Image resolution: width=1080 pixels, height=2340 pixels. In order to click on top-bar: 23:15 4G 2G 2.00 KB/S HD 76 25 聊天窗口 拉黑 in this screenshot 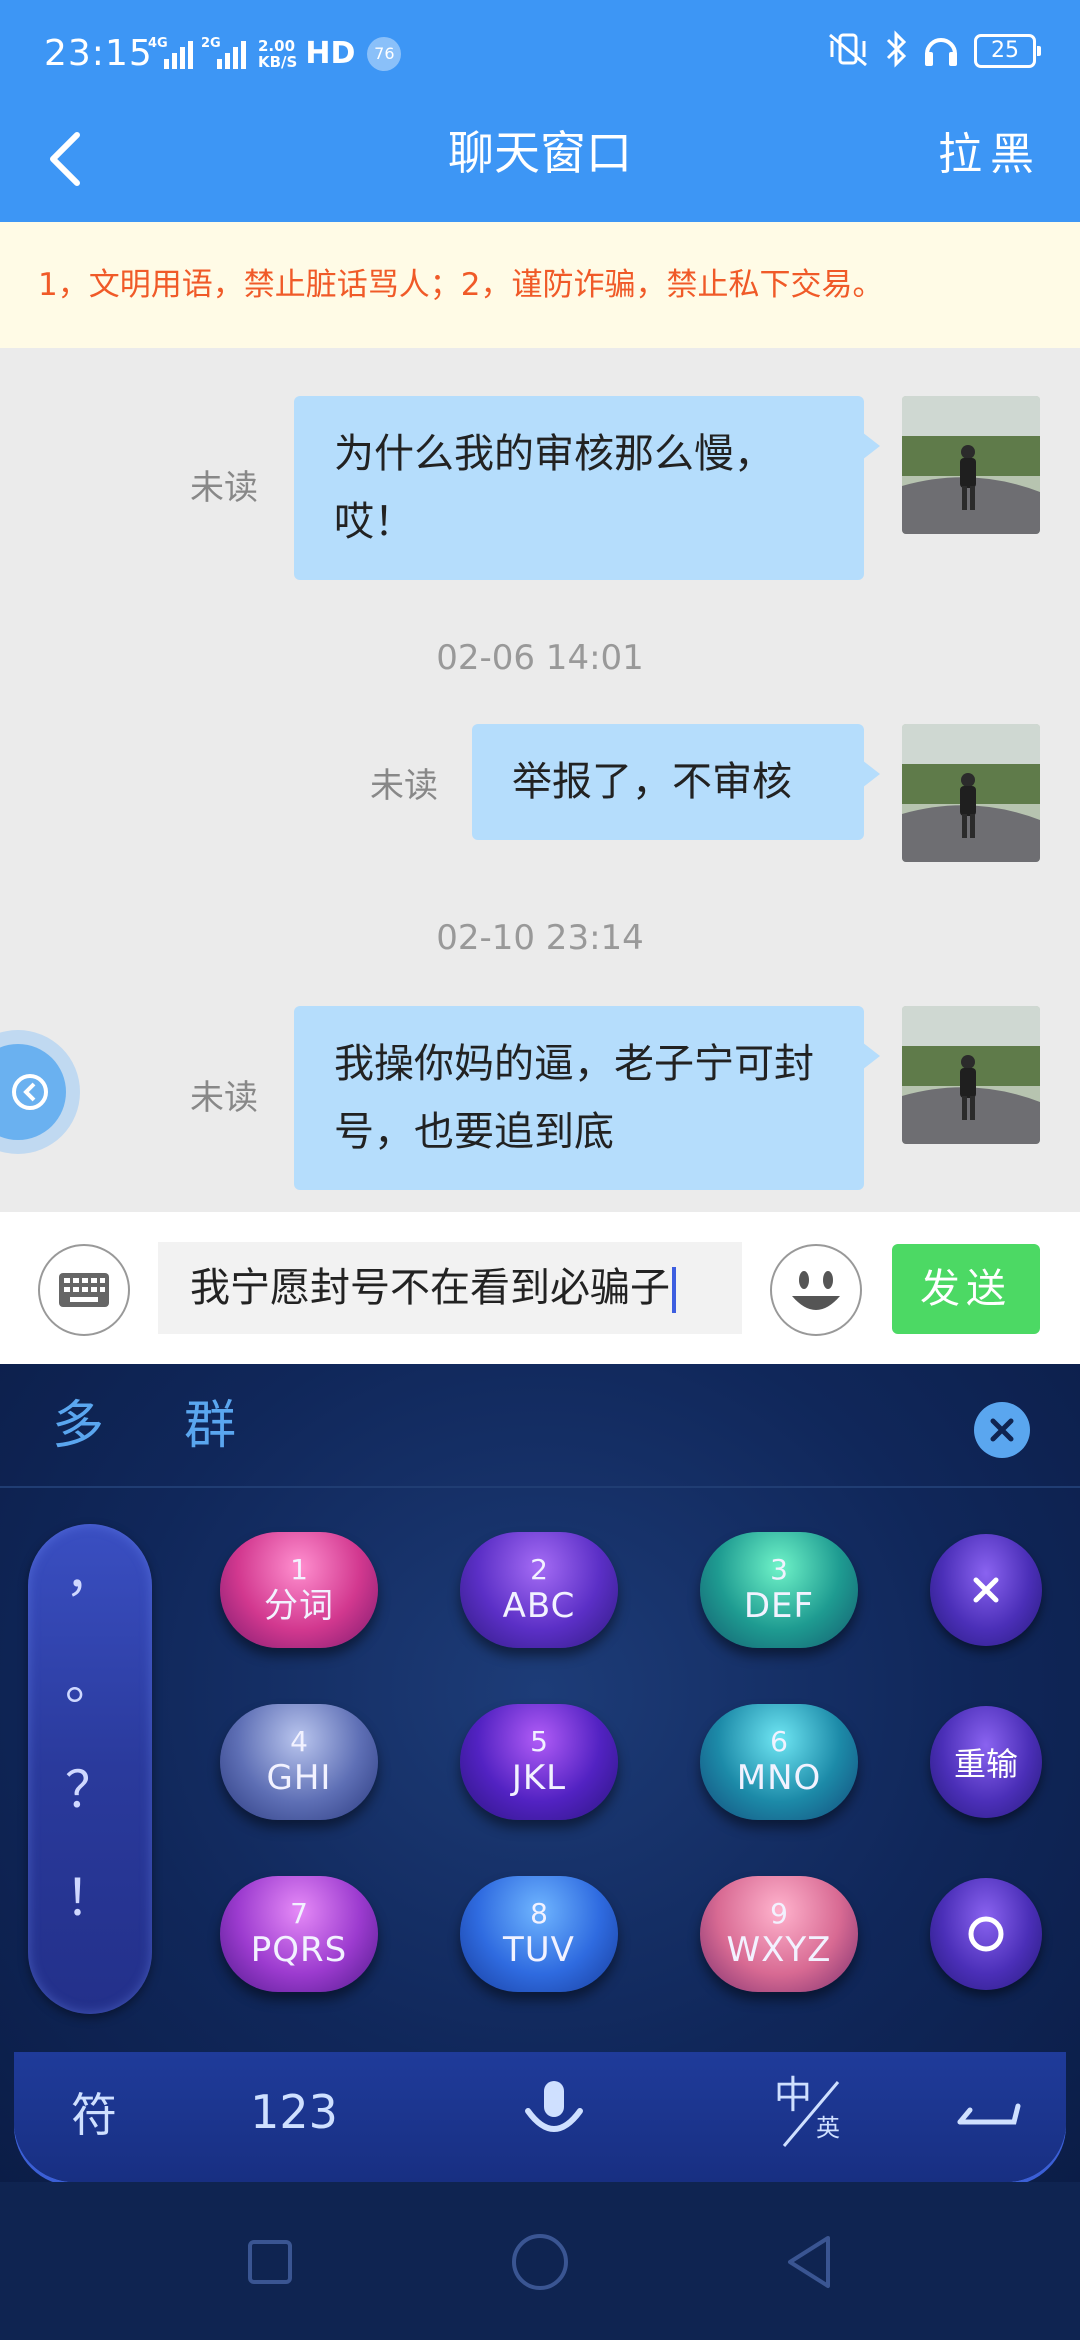, I will do `click(540, 111)`.